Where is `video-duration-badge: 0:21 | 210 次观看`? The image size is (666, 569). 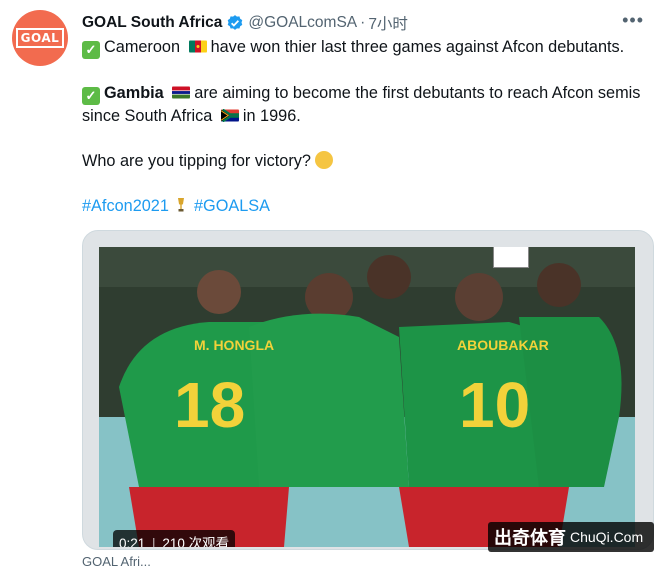
video-duration-badge: 0:21 | 210 次观看 is located at coordinates (174, 538).